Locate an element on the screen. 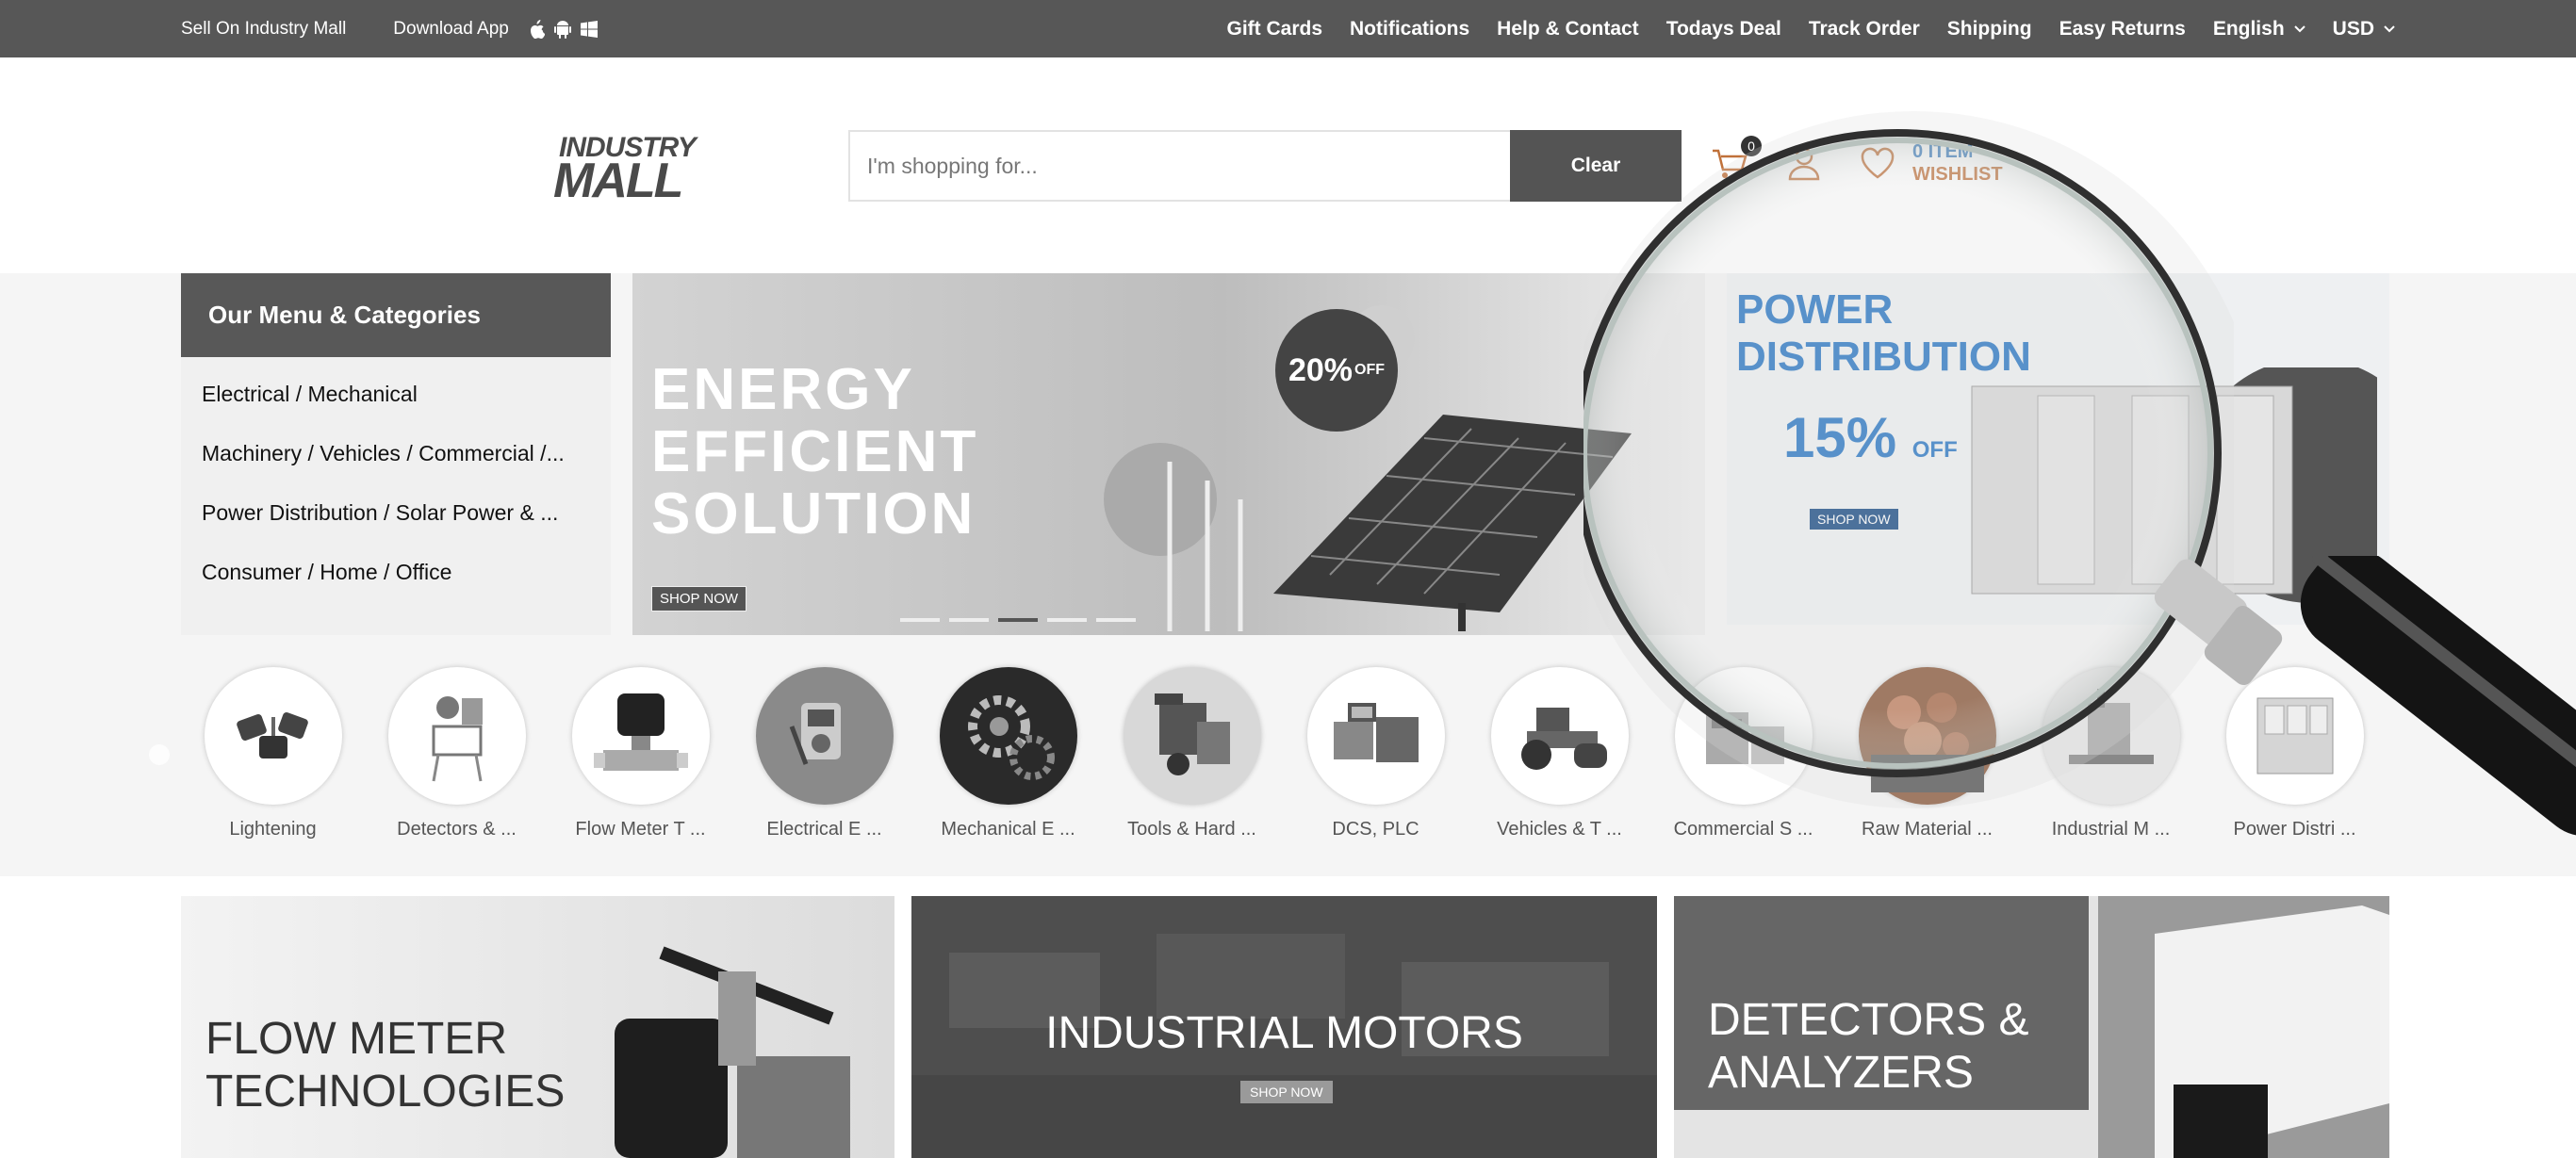 The height and width of the screenshot is (1158, 2576). cart-button: 0 is located at coordinates (1736, 158).